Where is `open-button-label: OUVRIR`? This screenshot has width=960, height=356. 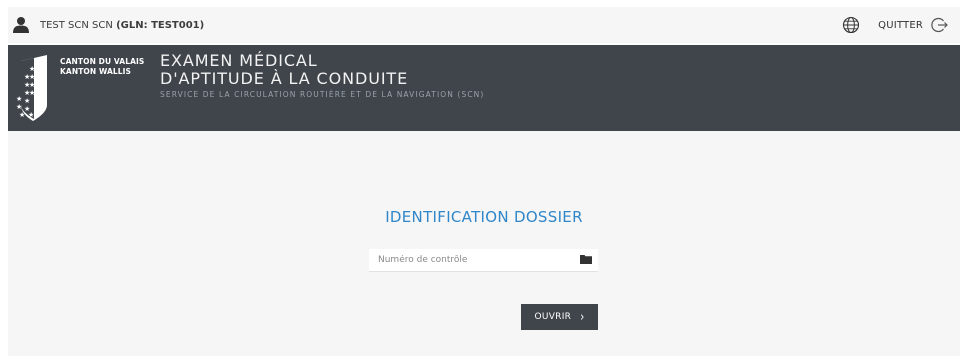
open-button-label: OUVRIR is located at coordinates (553, 317).